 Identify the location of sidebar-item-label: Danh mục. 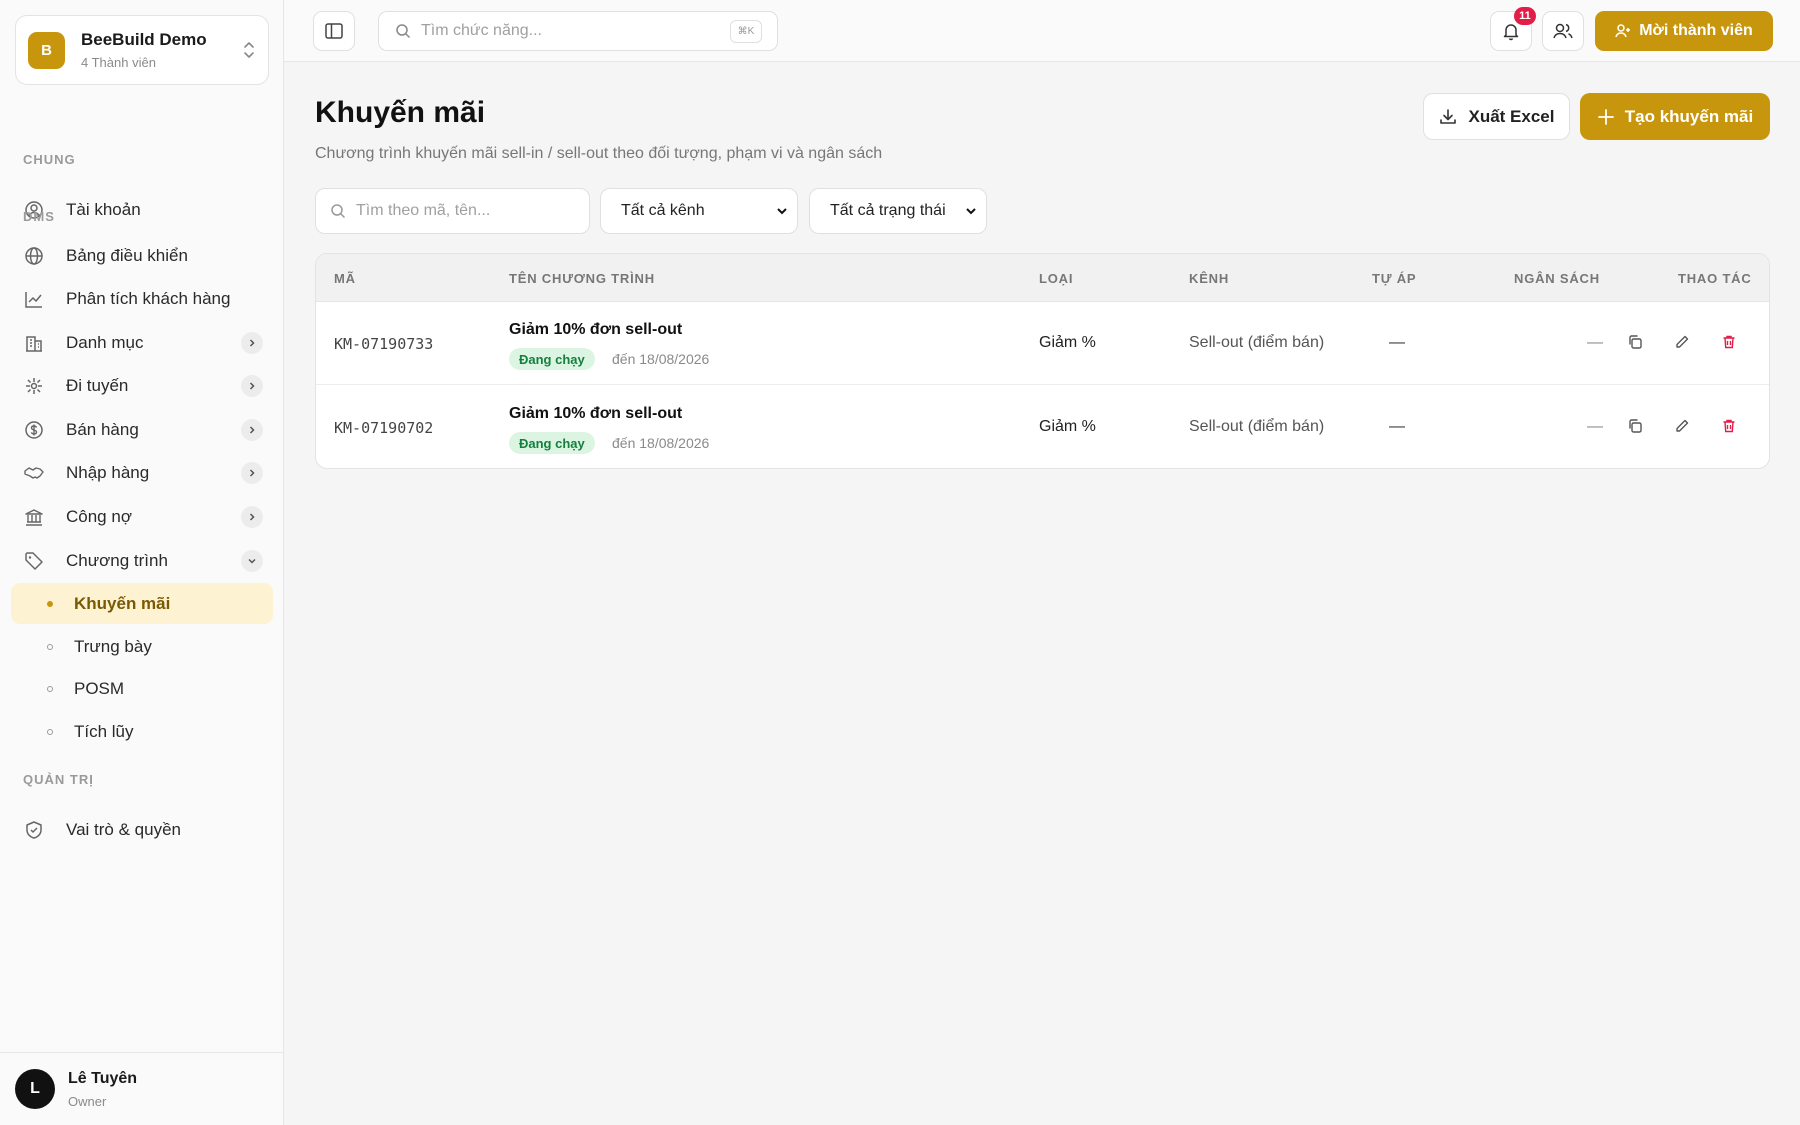
(105, 342).